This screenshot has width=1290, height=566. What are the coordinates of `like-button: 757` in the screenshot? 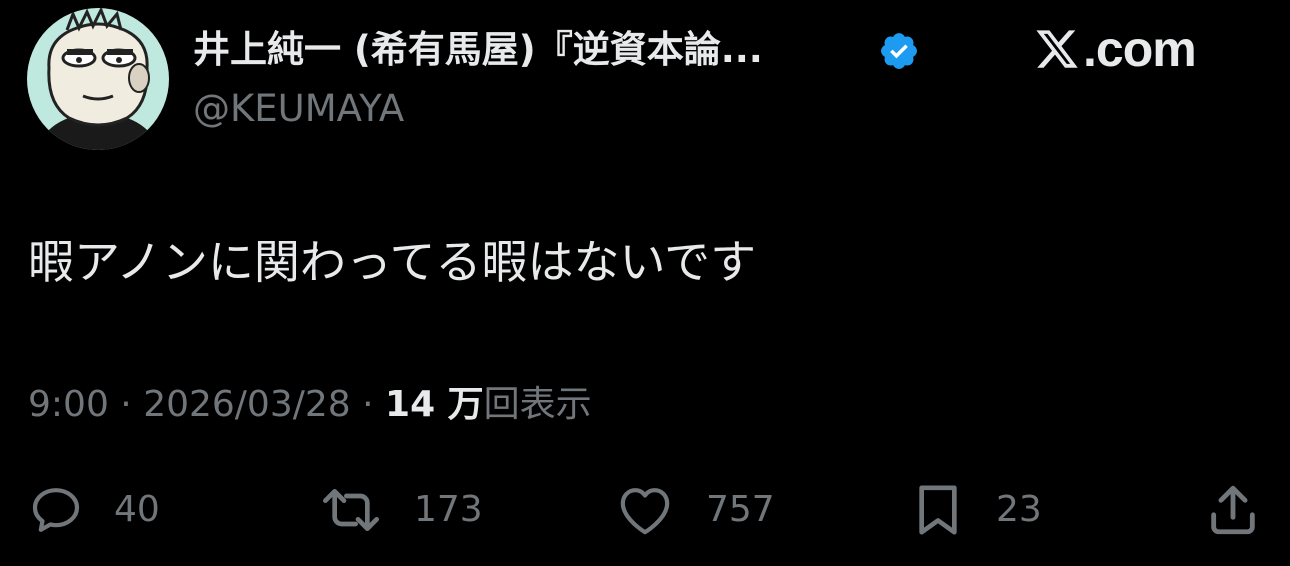 It's located at (694, 510).